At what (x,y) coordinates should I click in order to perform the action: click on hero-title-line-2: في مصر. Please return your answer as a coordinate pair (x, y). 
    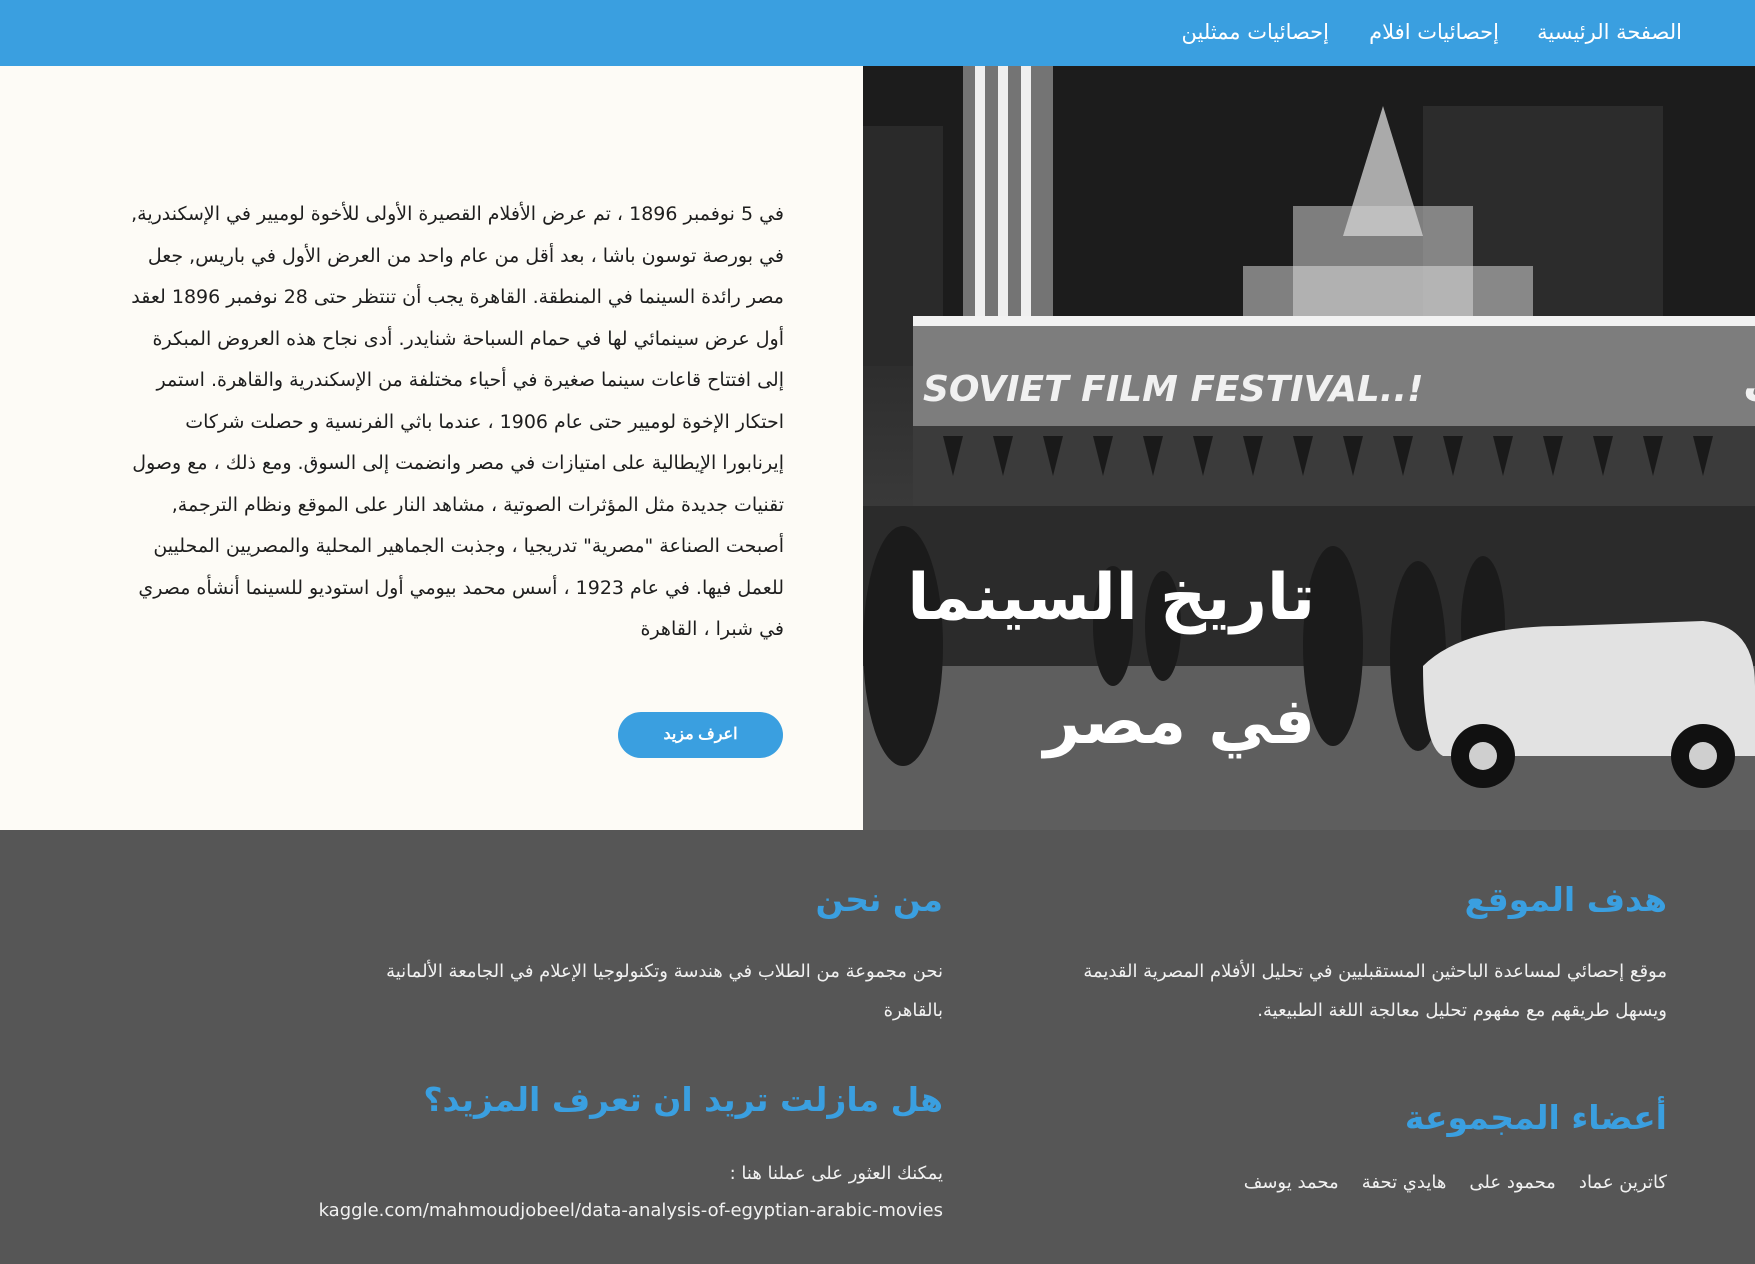
    Looking at the image, I should click on (1179, 722).